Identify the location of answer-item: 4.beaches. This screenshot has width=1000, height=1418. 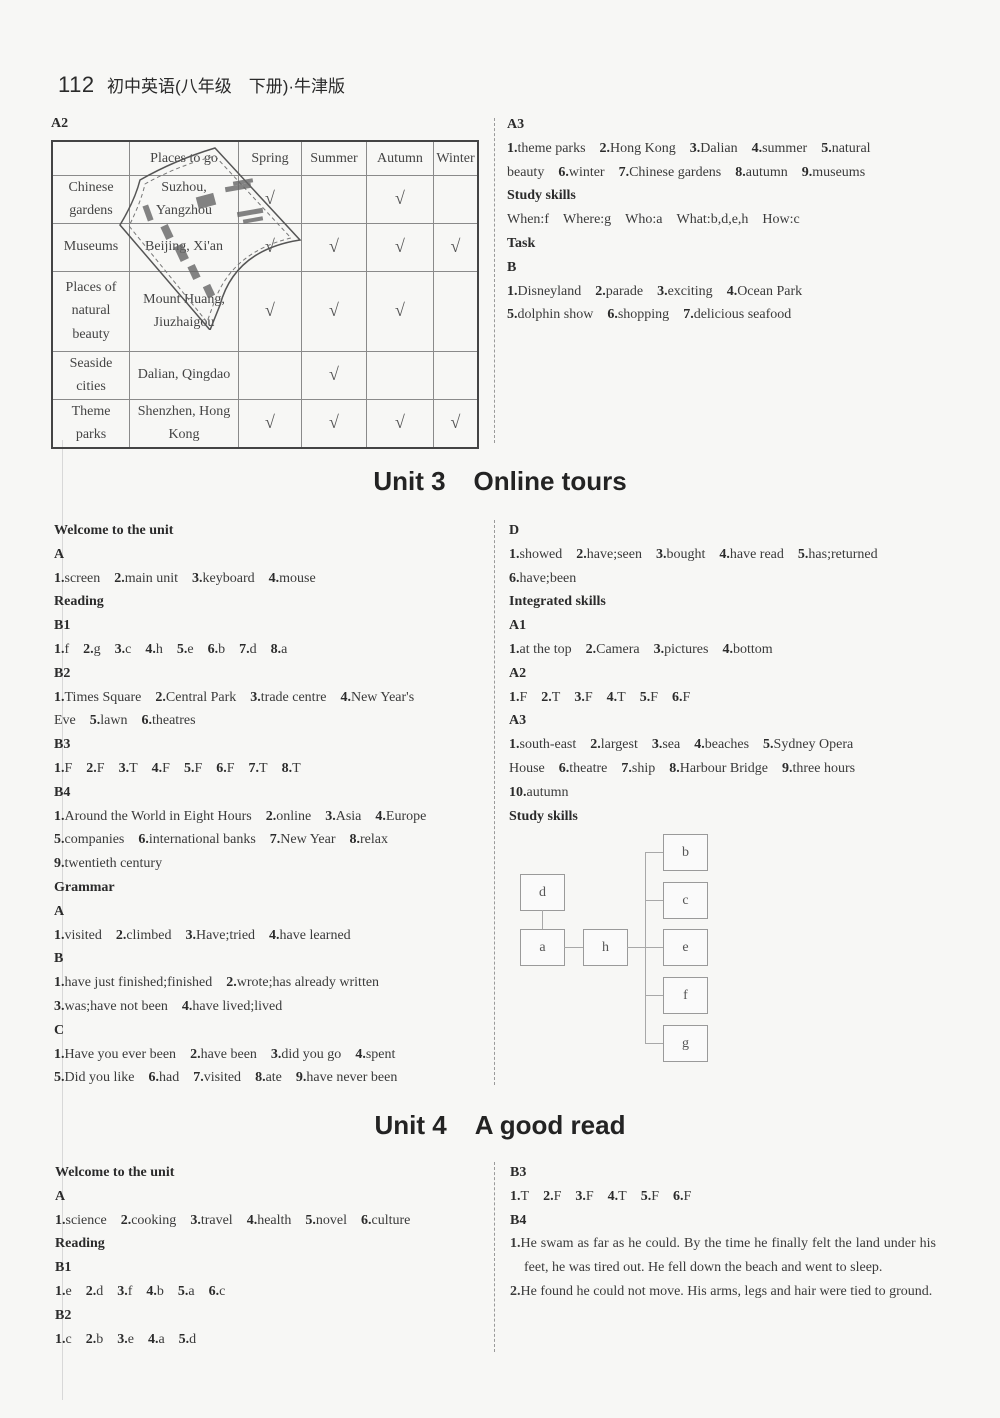
(721, 744).